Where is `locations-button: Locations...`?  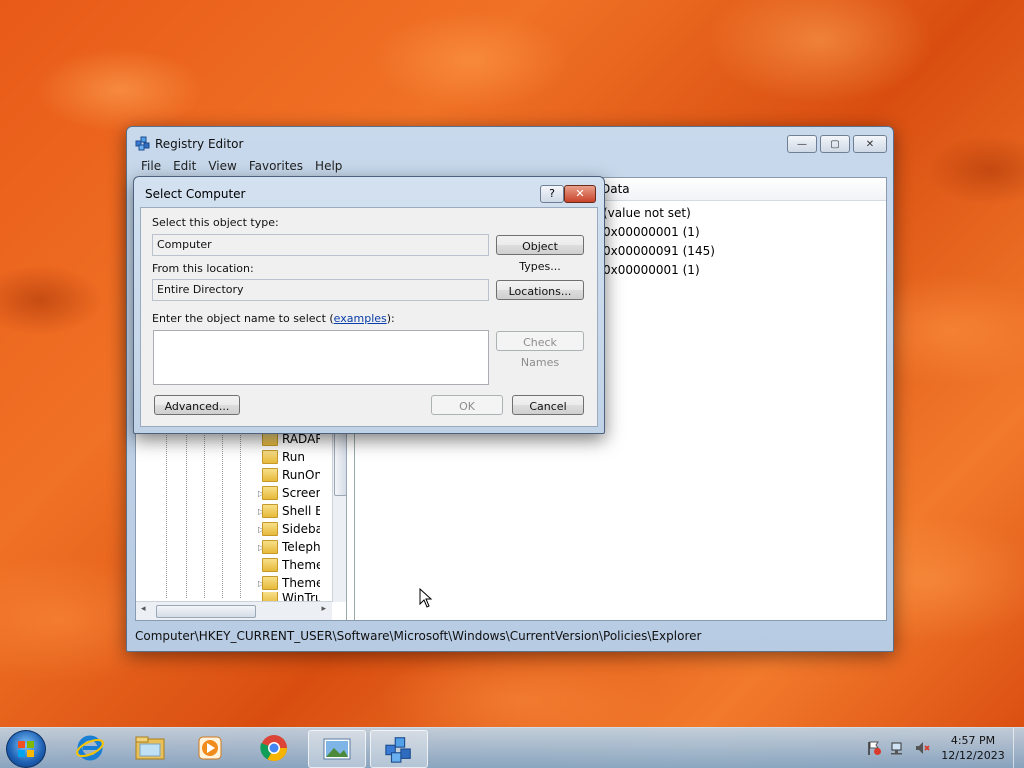
locations-button: Locations... is located at coordinates (540, 290).